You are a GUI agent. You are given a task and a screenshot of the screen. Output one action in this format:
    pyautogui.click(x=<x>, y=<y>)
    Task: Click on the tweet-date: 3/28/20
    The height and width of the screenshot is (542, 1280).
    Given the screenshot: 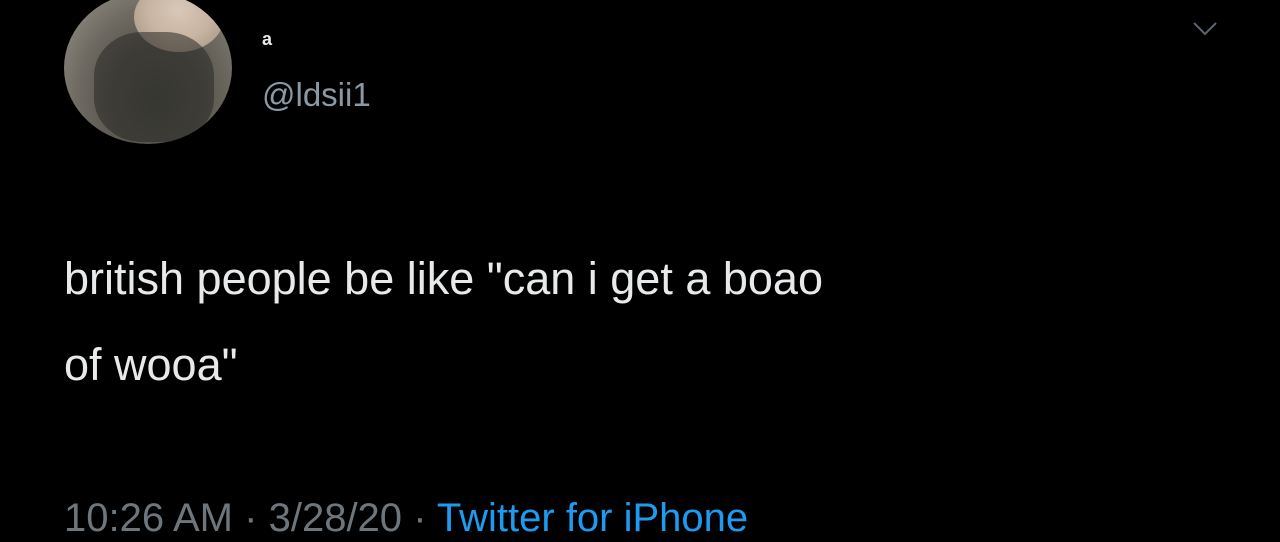 What is the action you would take?
    pyautogui.click(x=335, y=518)
    